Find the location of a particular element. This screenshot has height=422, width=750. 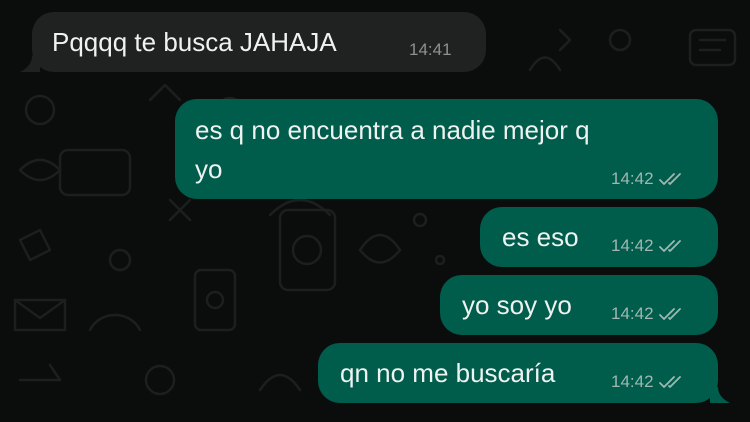

message-bubble-incoming: Pqqqq te busca JAHAJA 14:41 is located at coordinates (253, 42).